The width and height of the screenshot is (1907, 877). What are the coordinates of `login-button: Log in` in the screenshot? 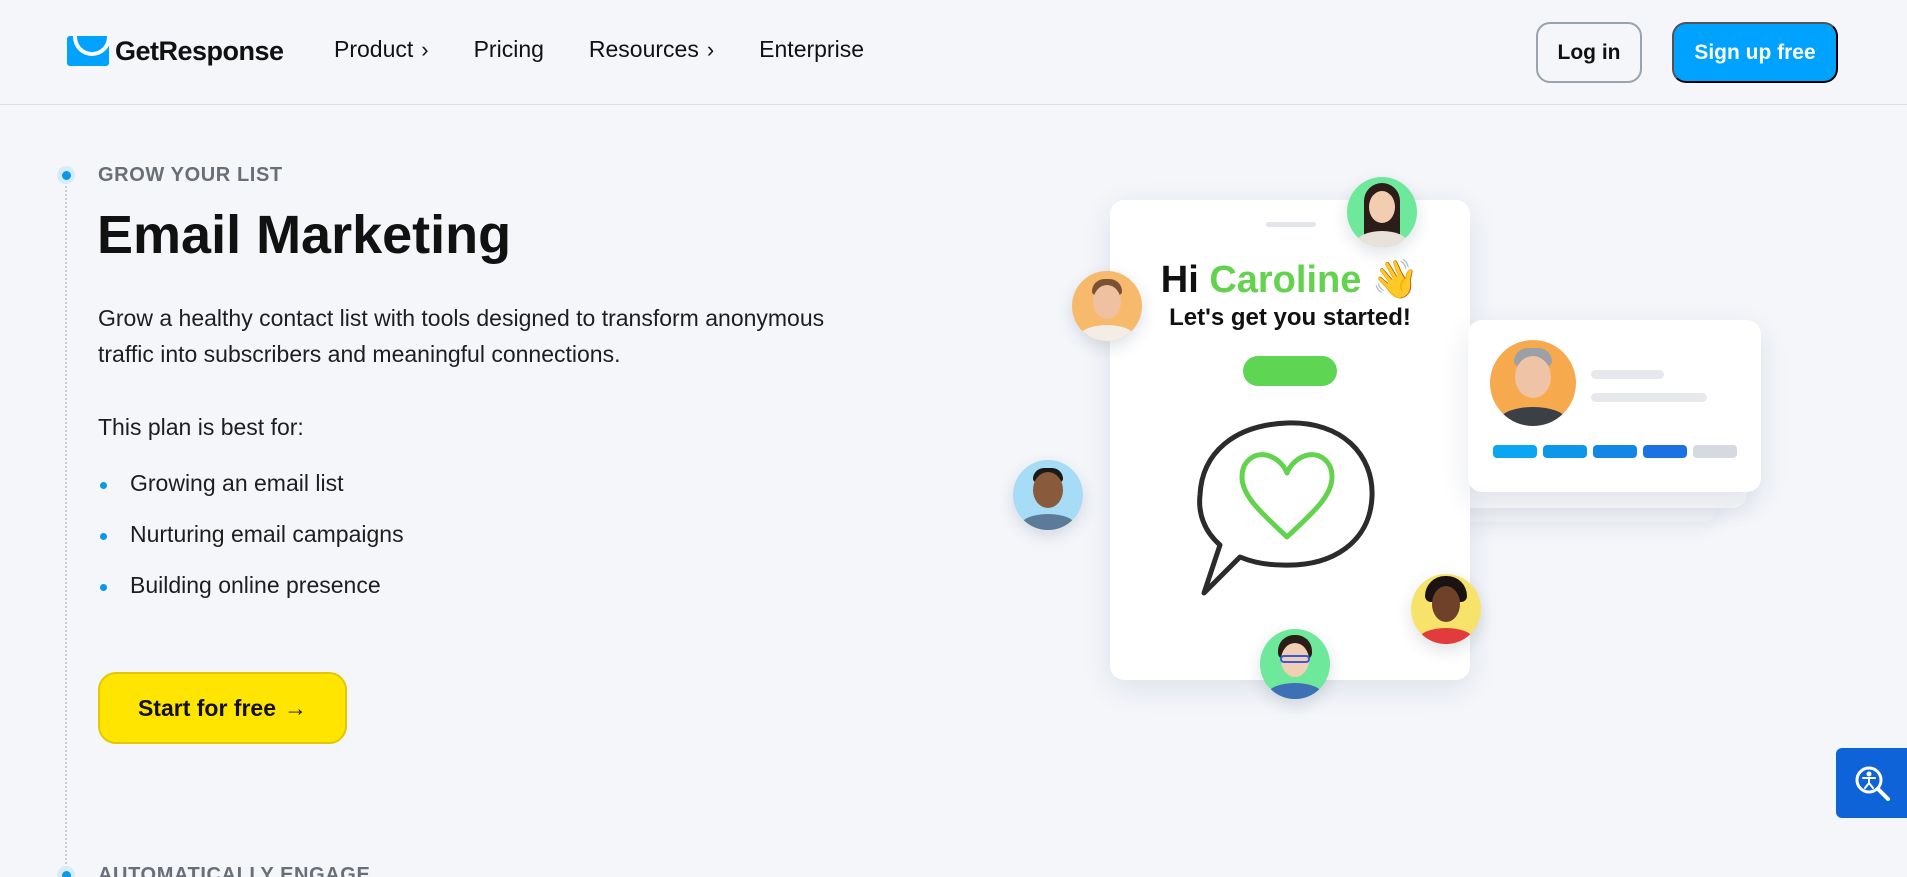 It's located at (1589, 52).